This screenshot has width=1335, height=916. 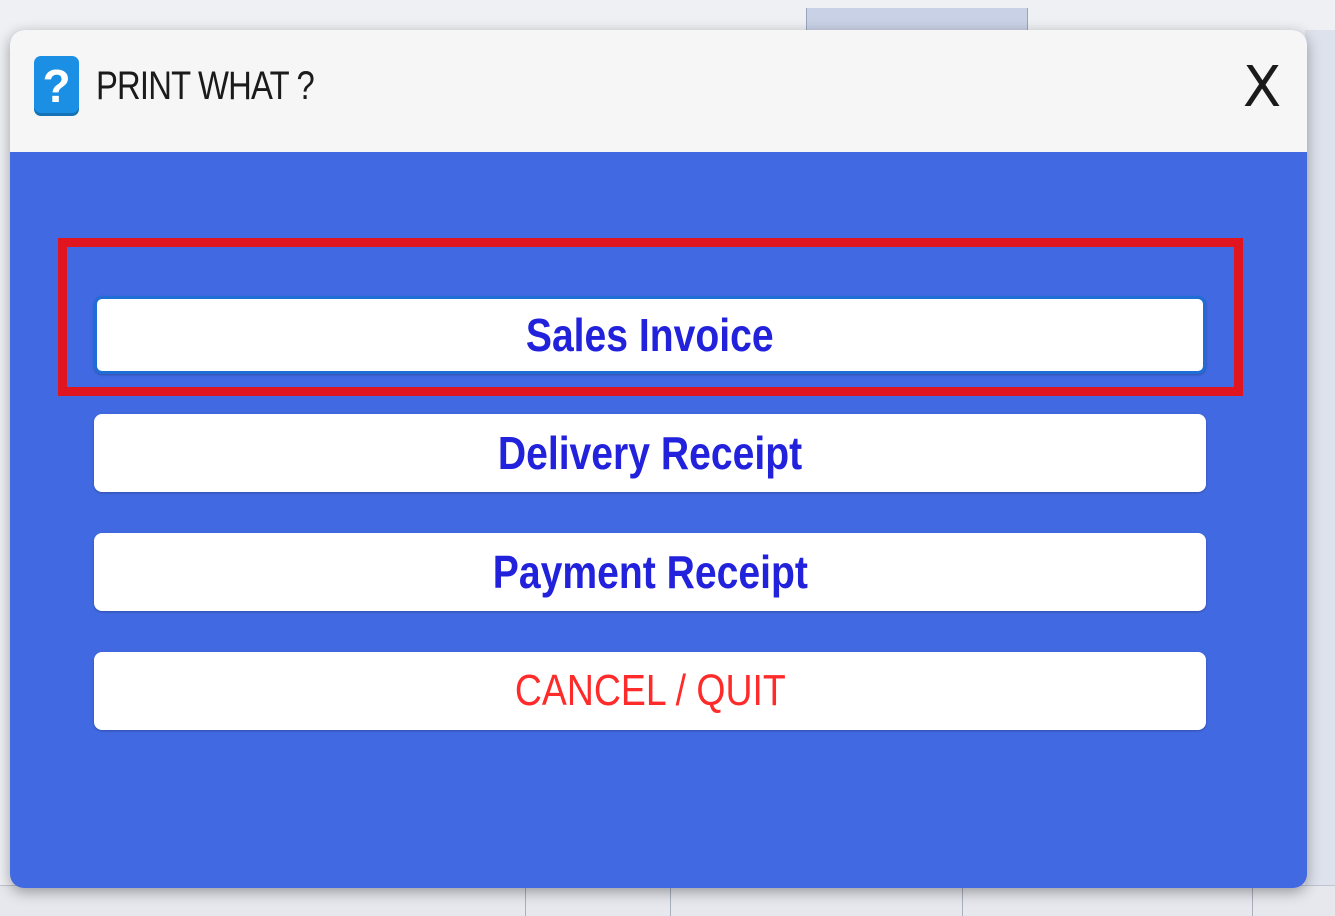 What do you see at coordinates (917, 20) in the screenshot?
I see `background-tab` at bounding box center [917, 20].